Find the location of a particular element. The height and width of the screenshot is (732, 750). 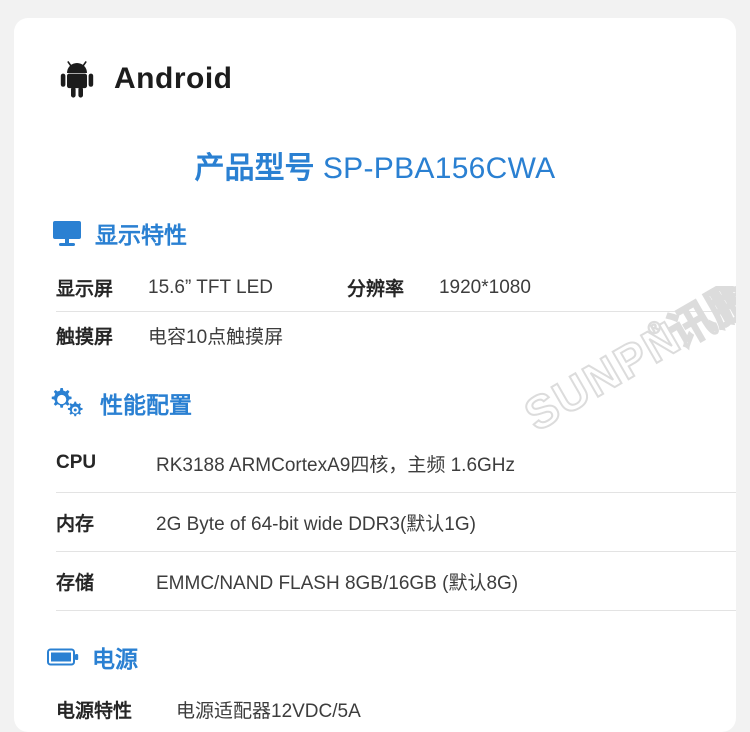

section-title-power: 电源 is located at coordinates (115, 659).